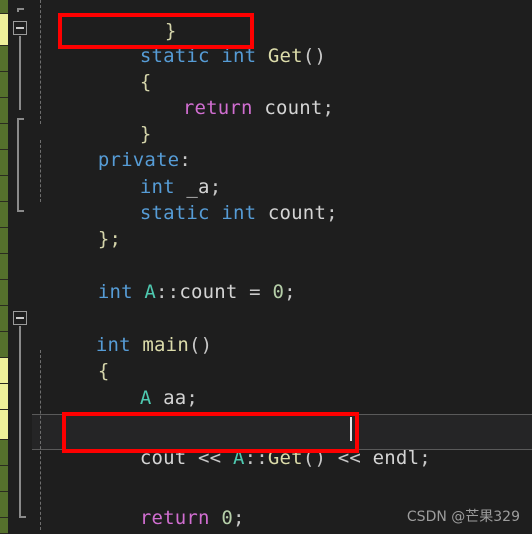 The image size is (532, 534). What do you see at coordinates (109, 146) in the screenshot?
I see `code-line-6: private:` at bounding box center [109, 146].